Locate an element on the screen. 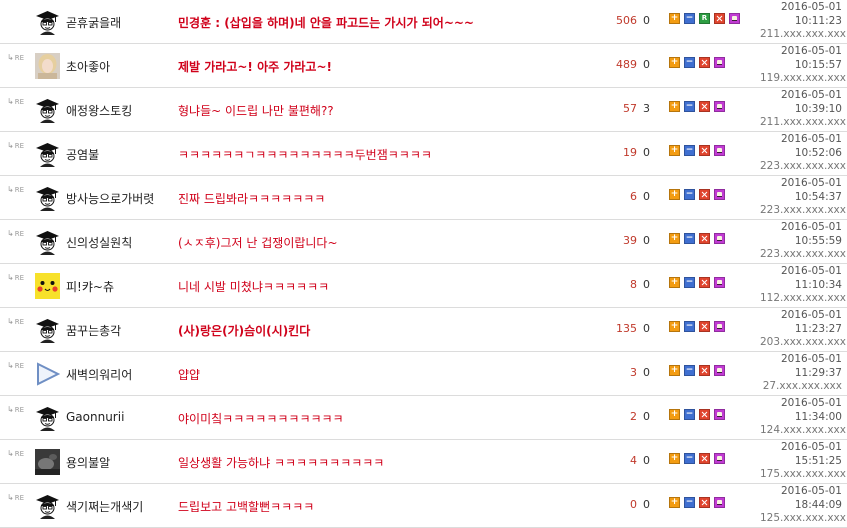 This screenshot has width=847, height=528. comment-subject: ㅋㅋㅋㅋㅋㅋㄱㅋㅋㅋㅋㅋㅋㅋㅋㅋ두번잼ㅋㅋㅋㅋ is located at coordinates (305, 154).